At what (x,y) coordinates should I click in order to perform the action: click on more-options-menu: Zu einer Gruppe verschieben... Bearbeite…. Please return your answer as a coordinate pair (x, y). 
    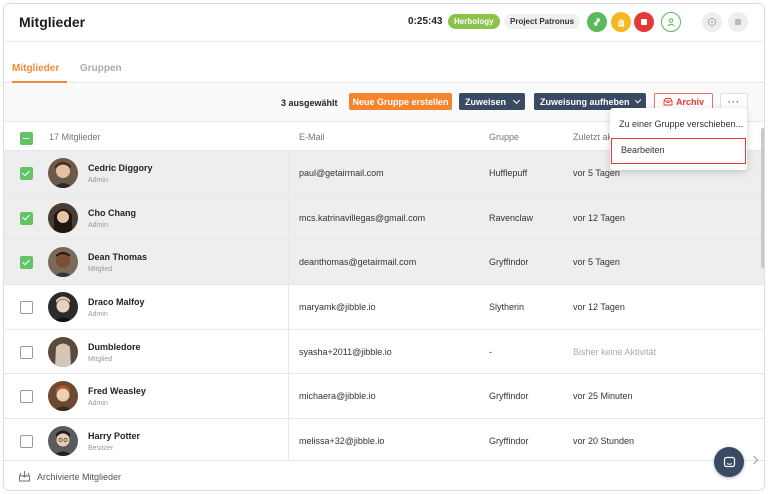
    Looking at the image, I should click on (678, 139).